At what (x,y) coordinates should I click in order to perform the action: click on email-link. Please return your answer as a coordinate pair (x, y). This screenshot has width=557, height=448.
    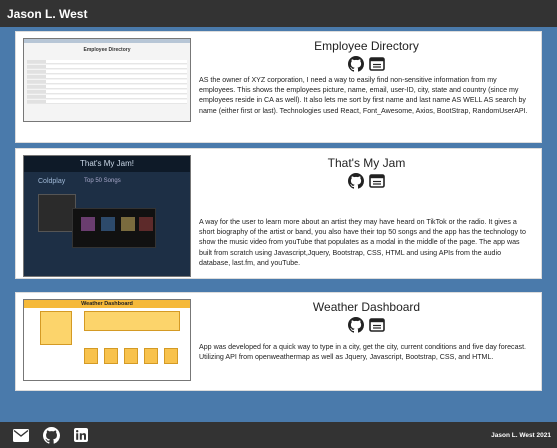
    Looking at the image, I should click on (21, 435).